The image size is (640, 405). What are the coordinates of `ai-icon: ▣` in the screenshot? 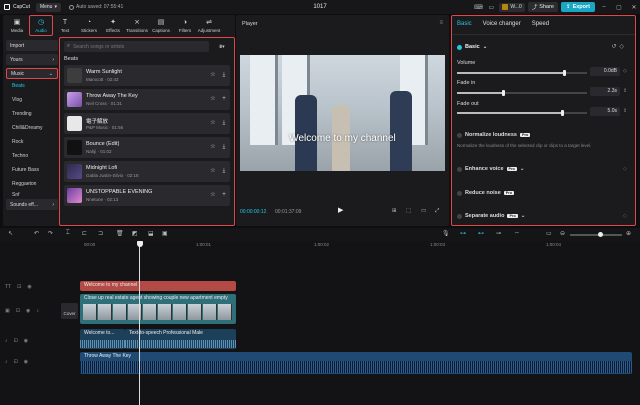 It's located at (165, 233).